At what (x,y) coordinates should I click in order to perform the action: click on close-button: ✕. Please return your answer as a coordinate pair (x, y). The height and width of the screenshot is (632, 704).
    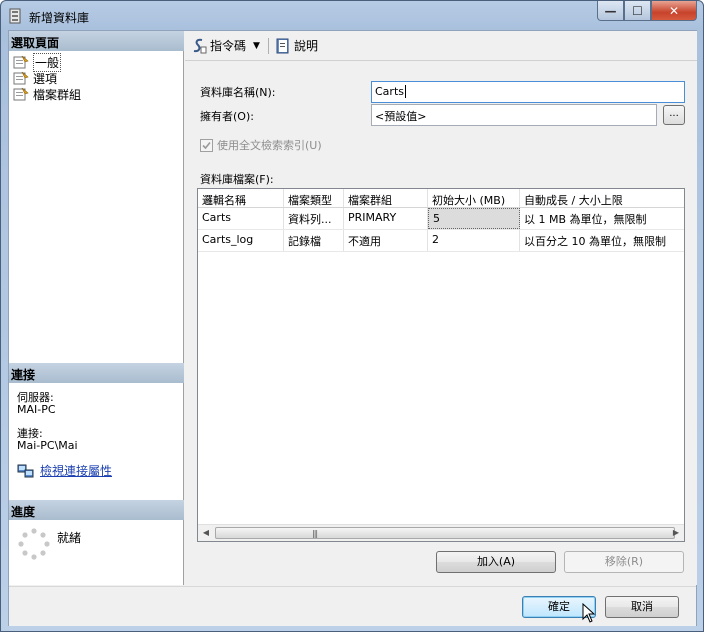
    Looking at the image, I should click on (674, 11).